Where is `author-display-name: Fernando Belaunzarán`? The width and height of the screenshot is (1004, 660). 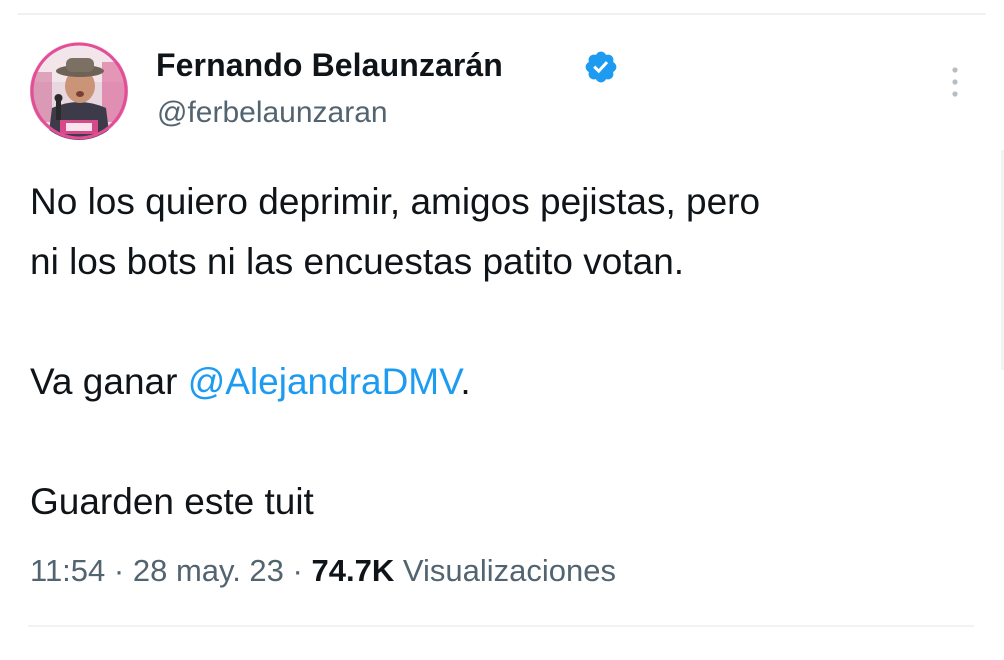
author-display-name: Fernando Belaunzarán is located at coordinates (329, 65).